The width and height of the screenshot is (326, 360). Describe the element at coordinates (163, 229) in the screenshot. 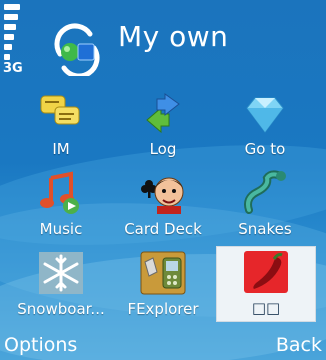

I see `grid-item-label: Card Deck` at that location.